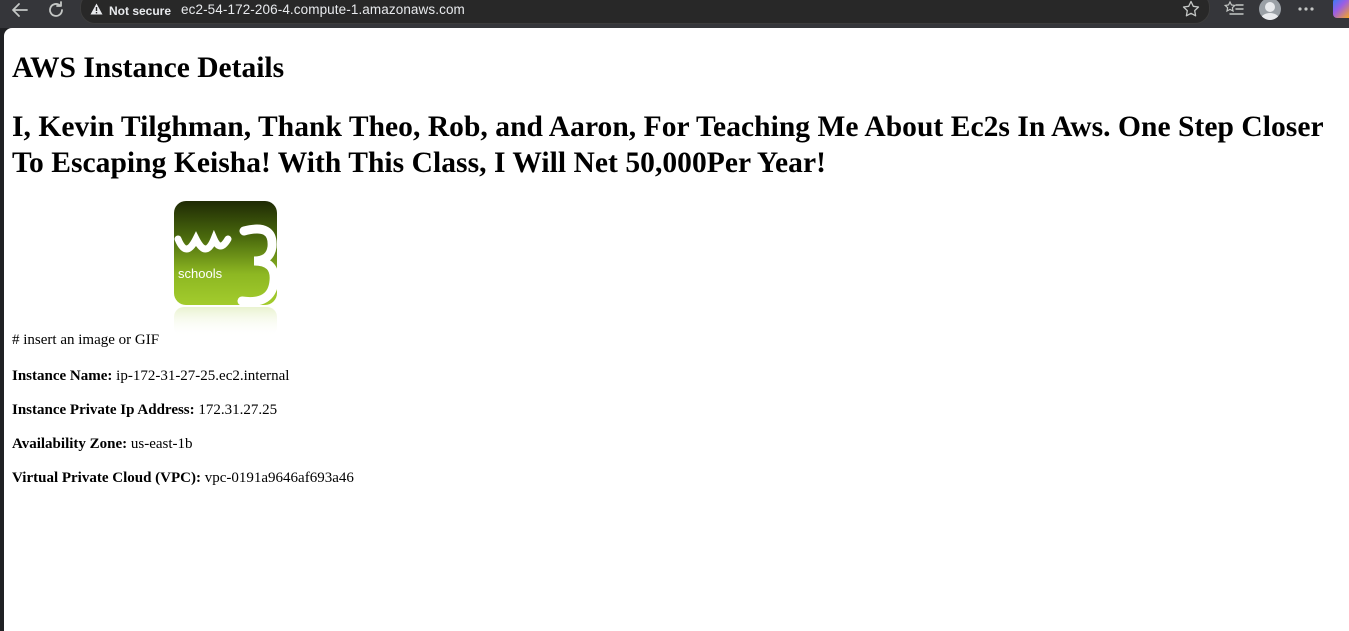  I want to click on page-title: AWS Instance Details, so click(148, 68).